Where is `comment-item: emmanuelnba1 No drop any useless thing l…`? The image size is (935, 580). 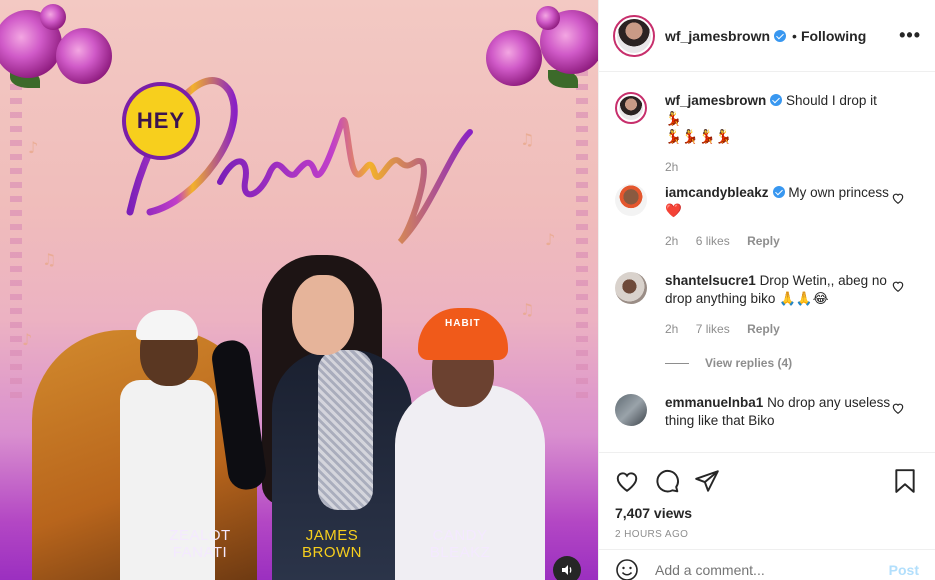 comment-item: emmanuelnba1 No drop any useless thing l… is located at coordinates (767, 412).